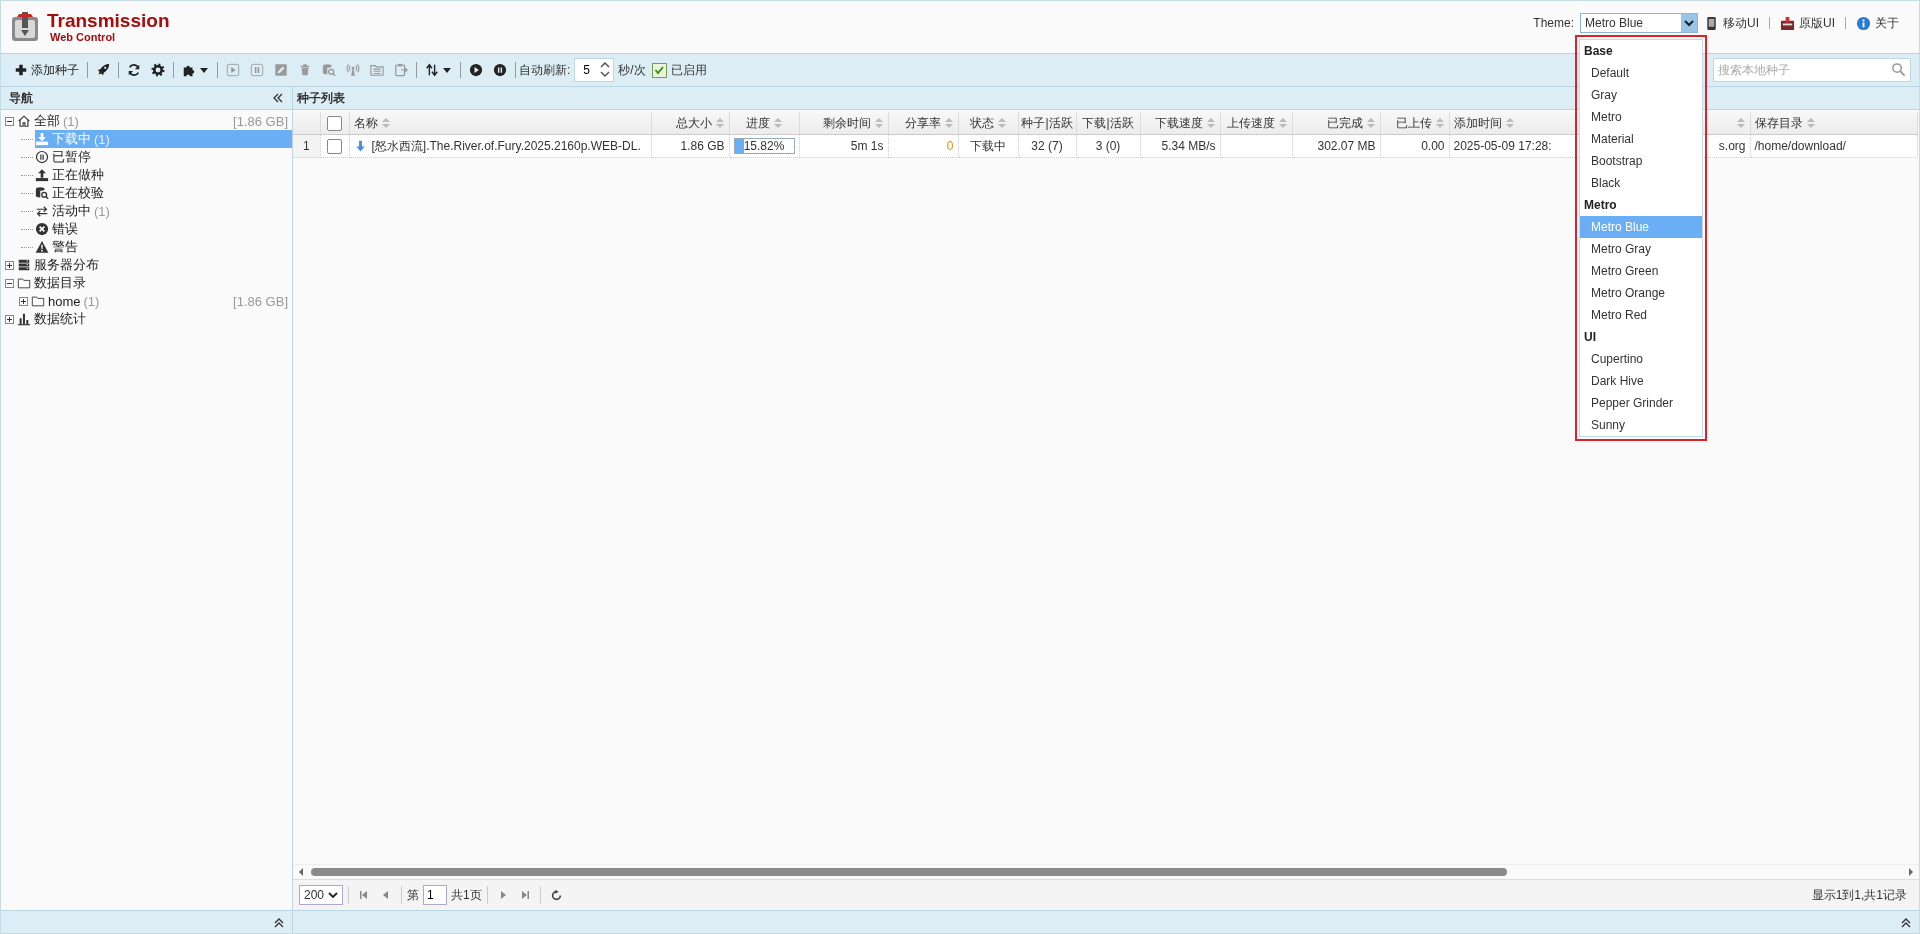  What do you see at coordinates (163, 175) in the screenshot?
I see `tree-item: 正在做种` at bounding box center [163, 175].